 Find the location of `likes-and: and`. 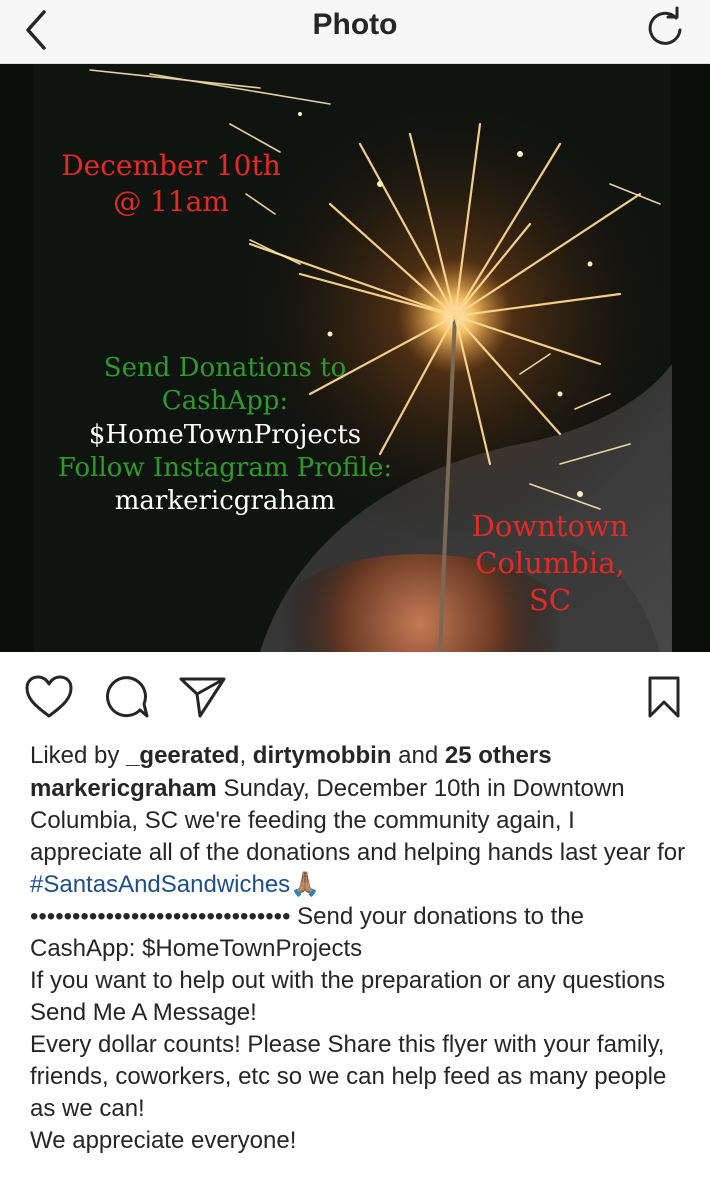

likes-and: and is located at coordinates (418, 755).